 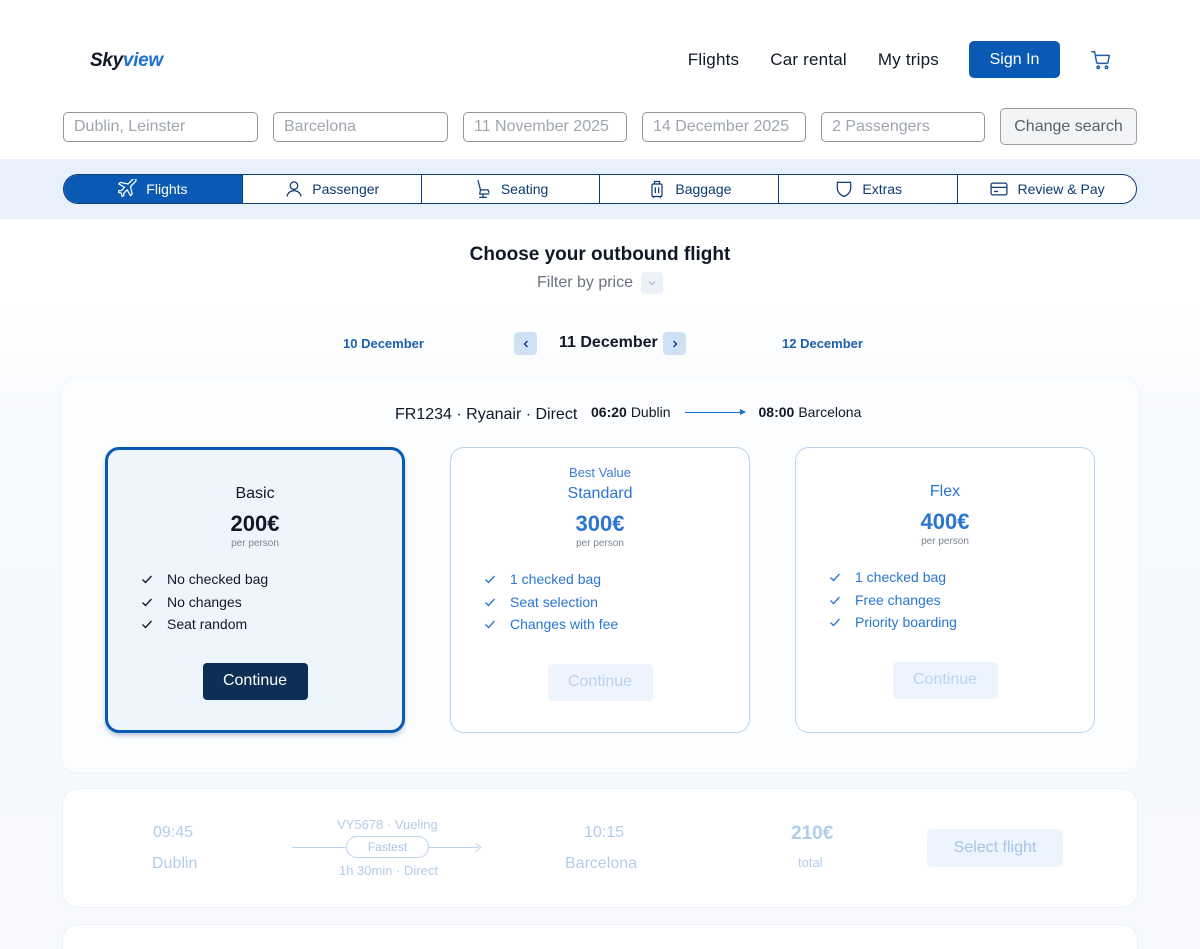 I want to click on fare-features: No checked bag No changes Seat random, so click(x=255, y=602).